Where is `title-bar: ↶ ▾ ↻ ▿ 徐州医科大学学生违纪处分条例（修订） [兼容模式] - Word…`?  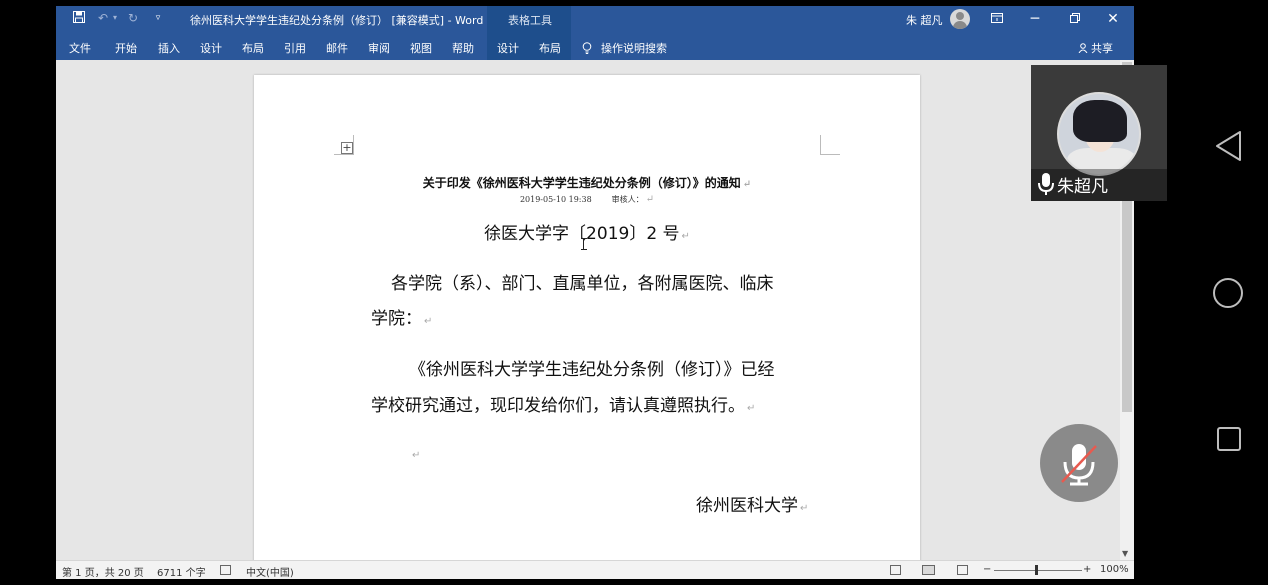
title-bar: ↶ ▾ ↻ ▿ 徐州医科大学学生违纪处分条例（修订） [兼容模式] - Word… is located at coordinates (595, 19).